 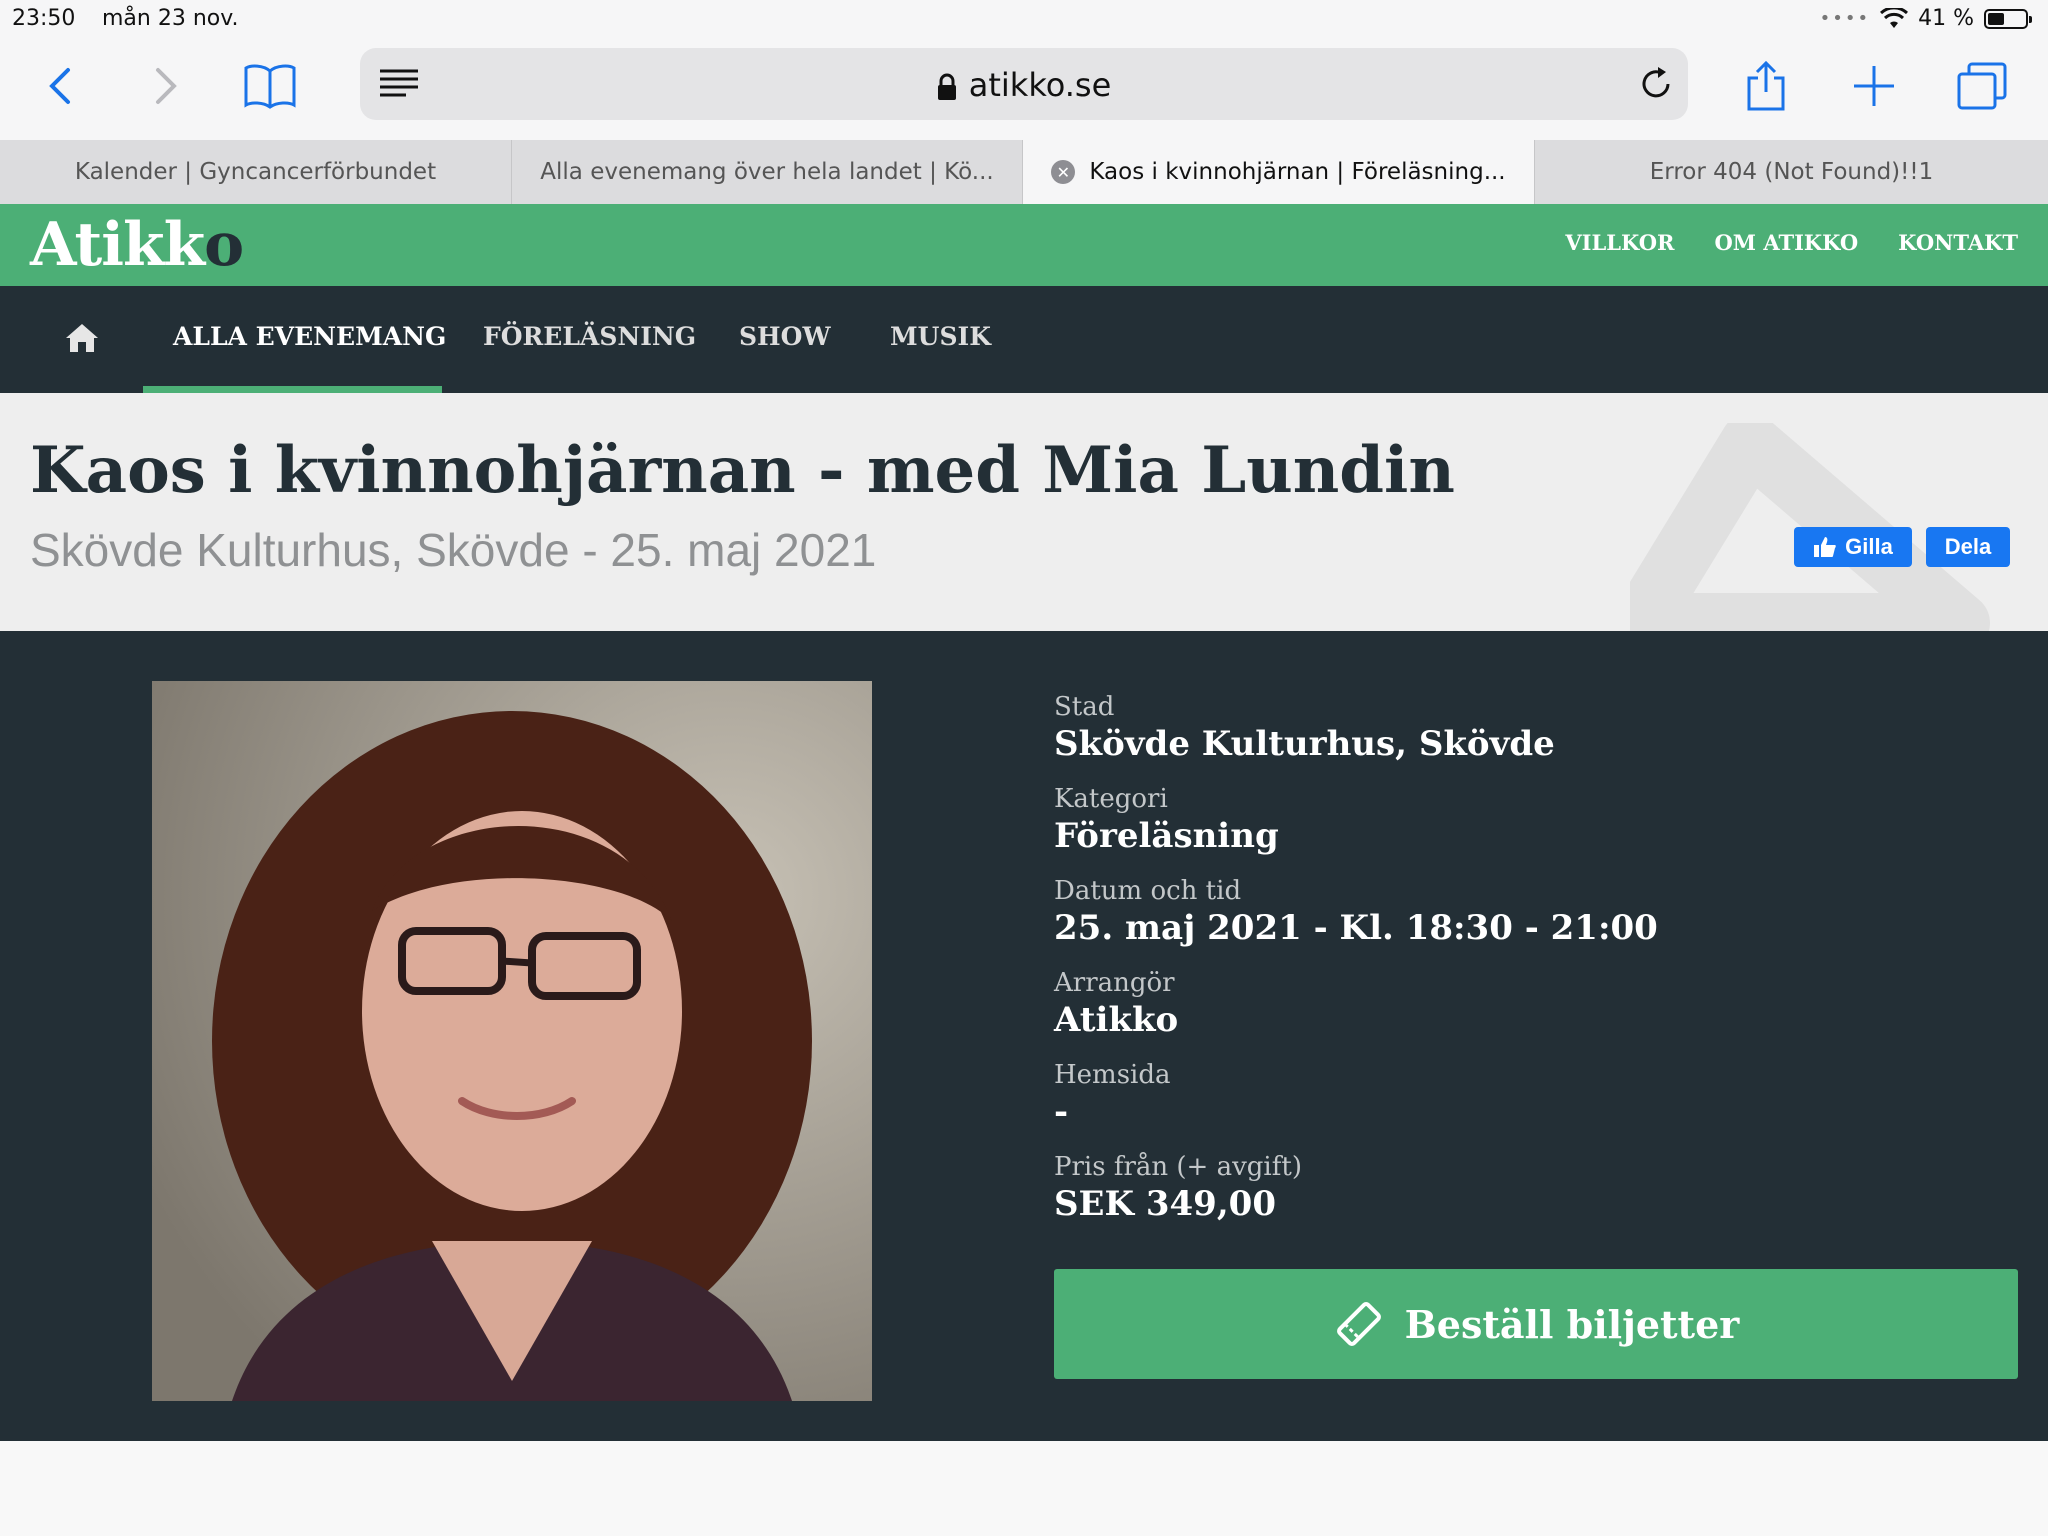 I want to click on facebook-like-button: Gilla, so click(x=1853, y=547).